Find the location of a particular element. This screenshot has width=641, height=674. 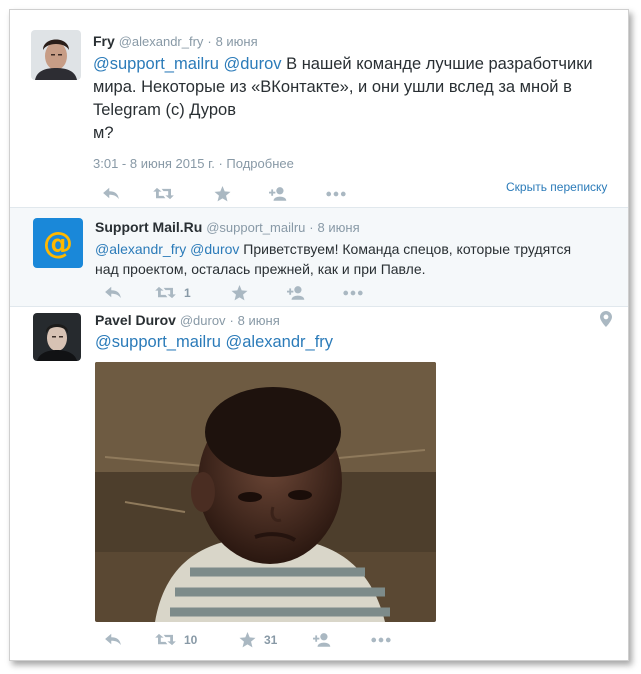

author-name: Pavel Durov is located at coordinates (135, 320).